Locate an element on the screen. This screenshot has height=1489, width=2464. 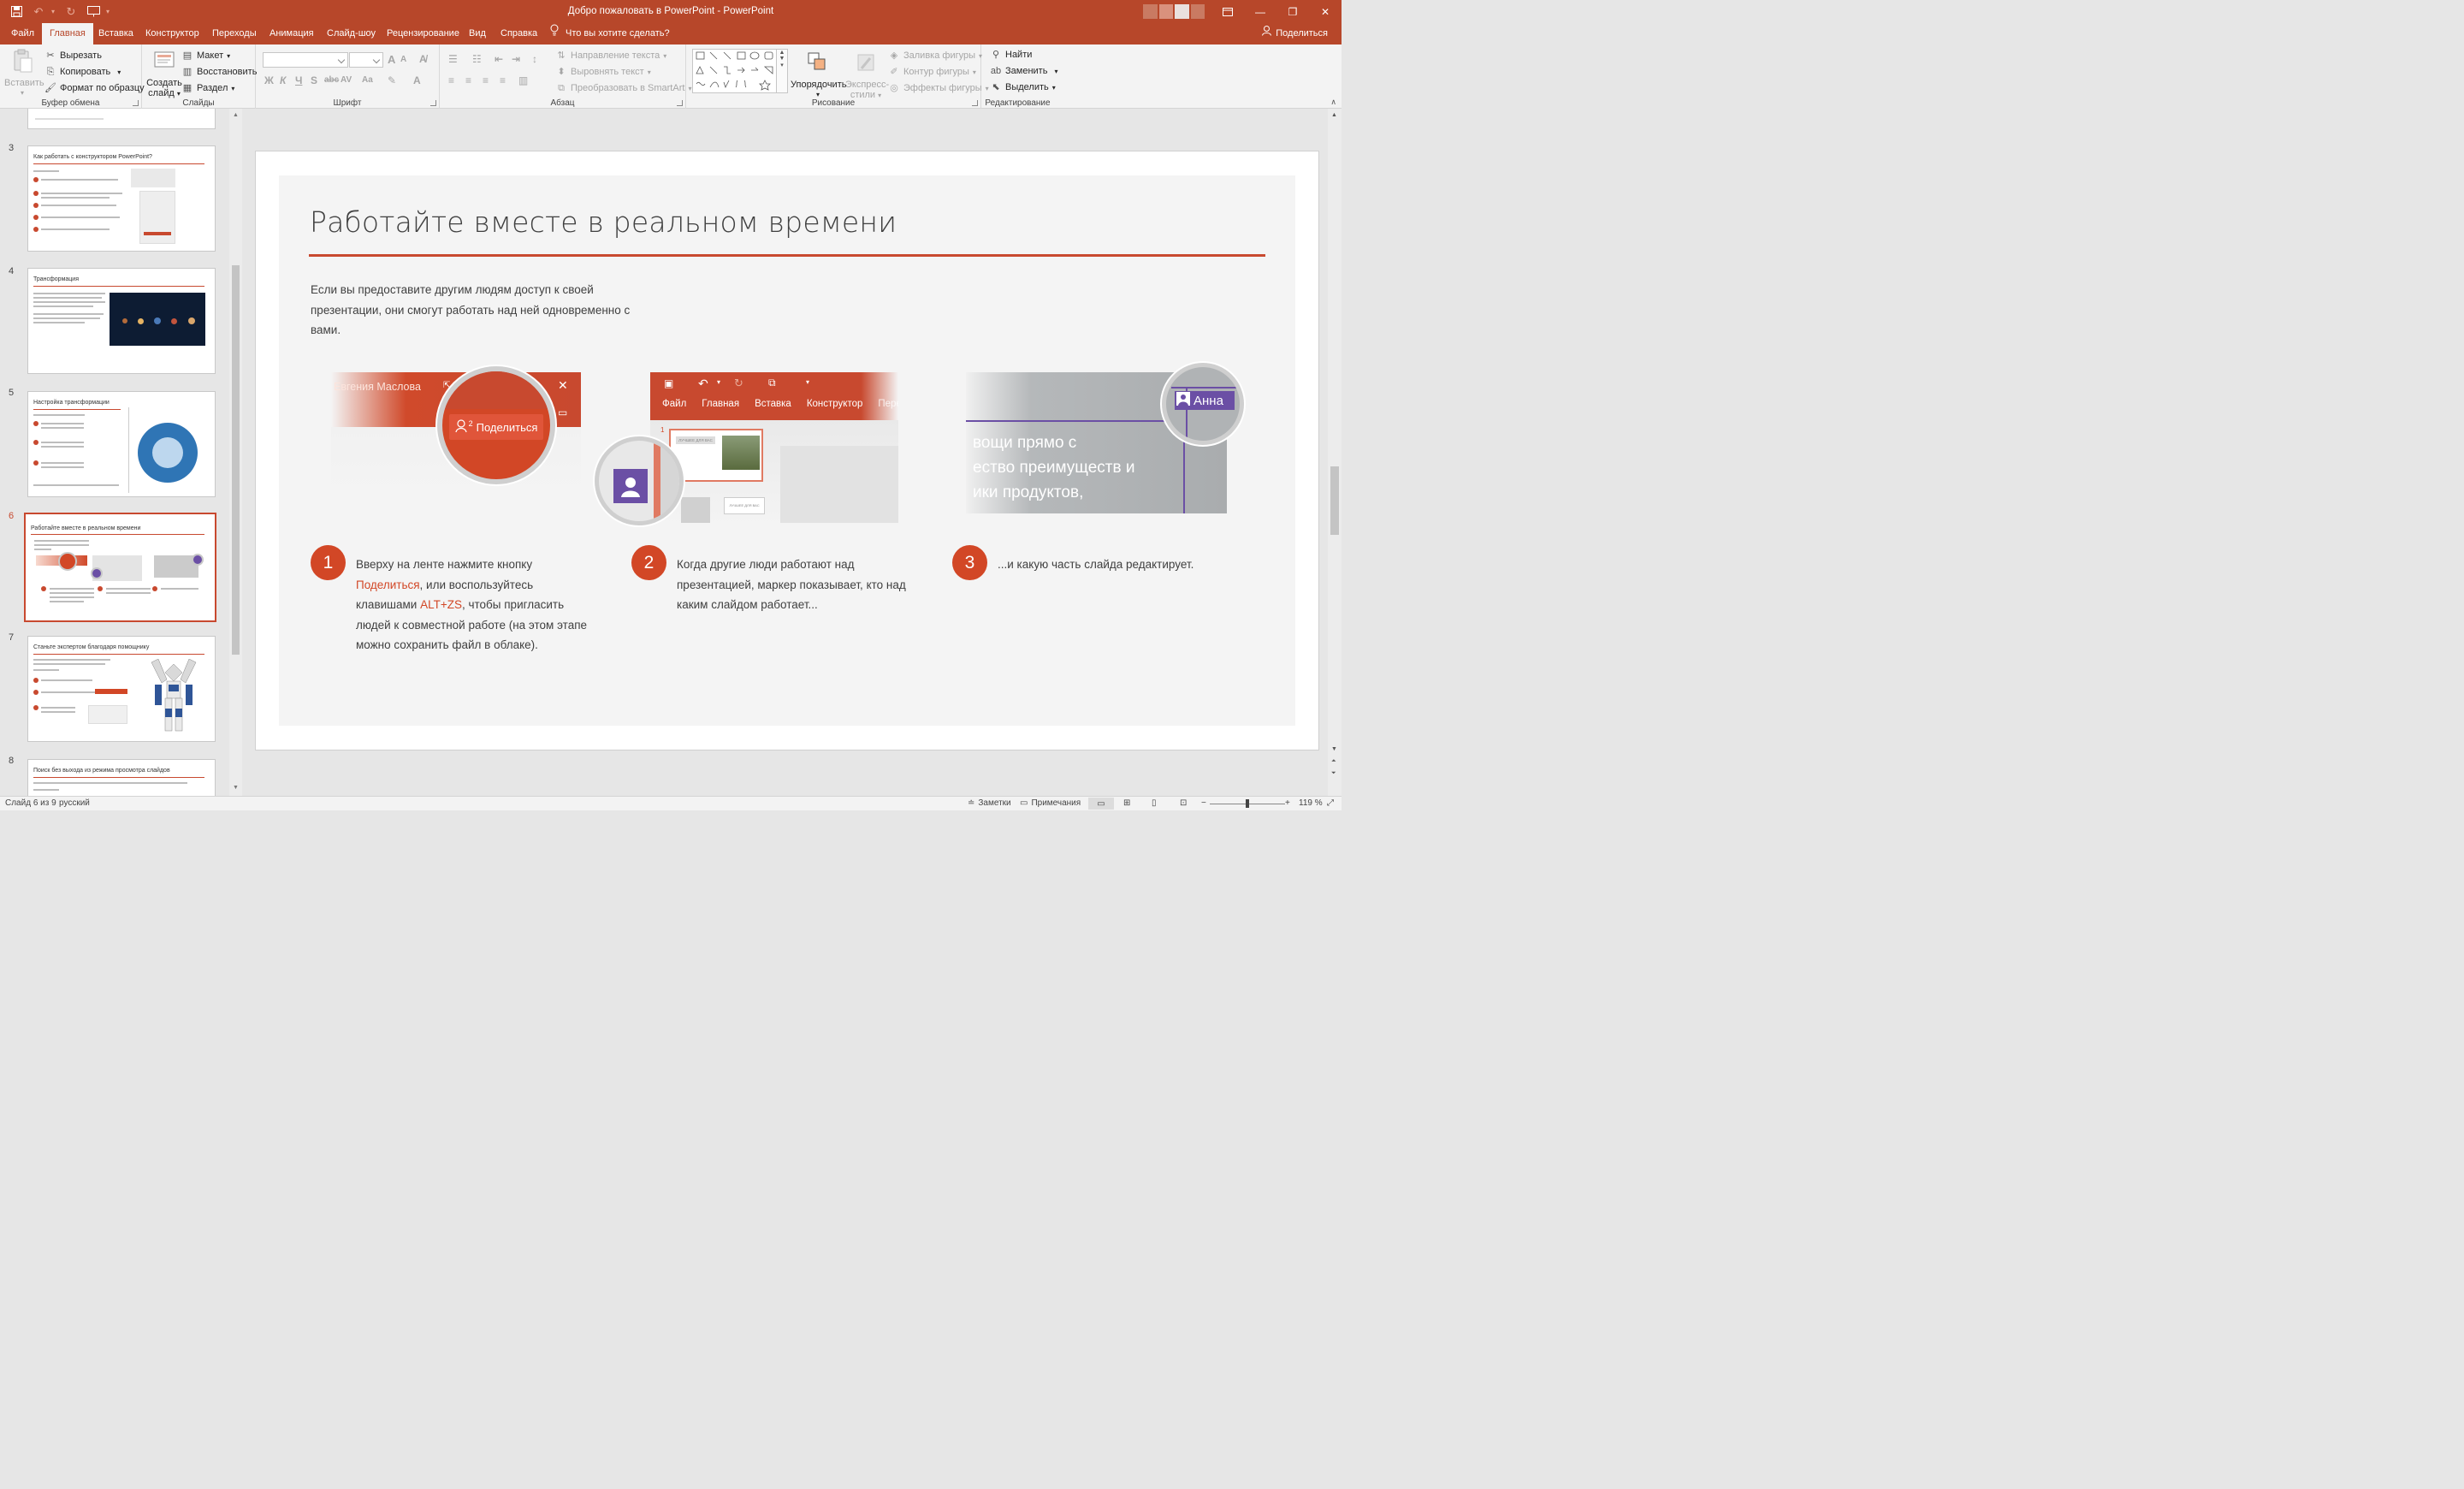
shape-fill-button: ◈ Заливка фигуры ▾ is located at coordinates (935, 56).